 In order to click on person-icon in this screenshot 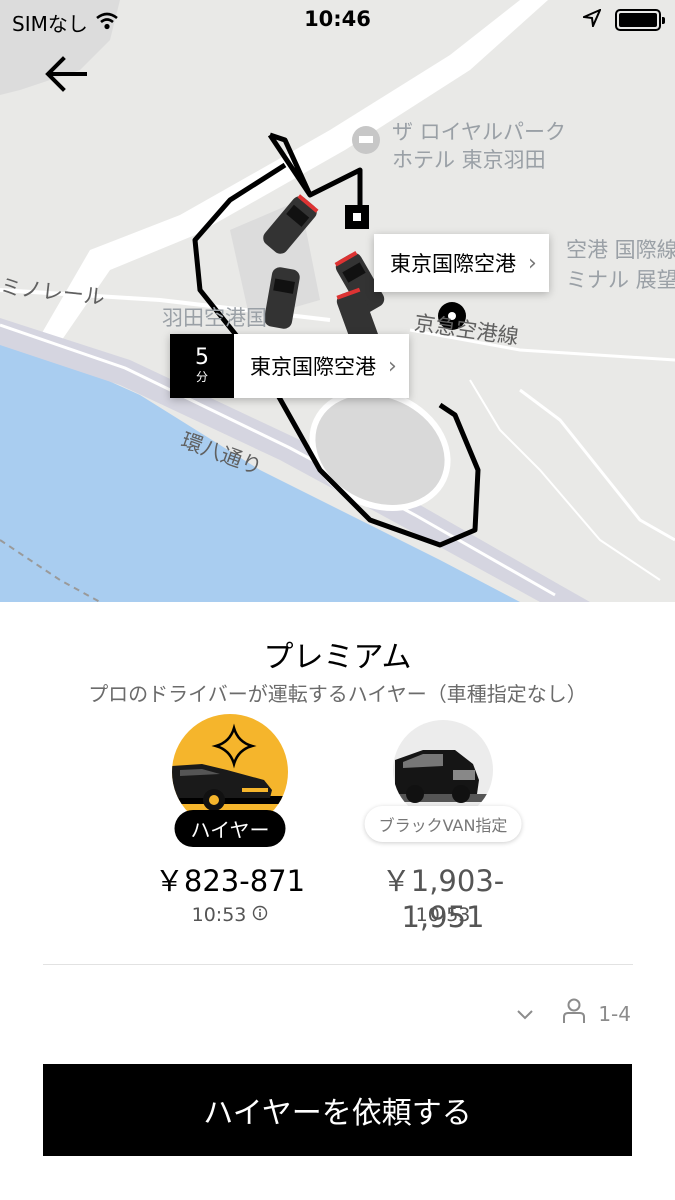, I will do `click(574, 1013)`.